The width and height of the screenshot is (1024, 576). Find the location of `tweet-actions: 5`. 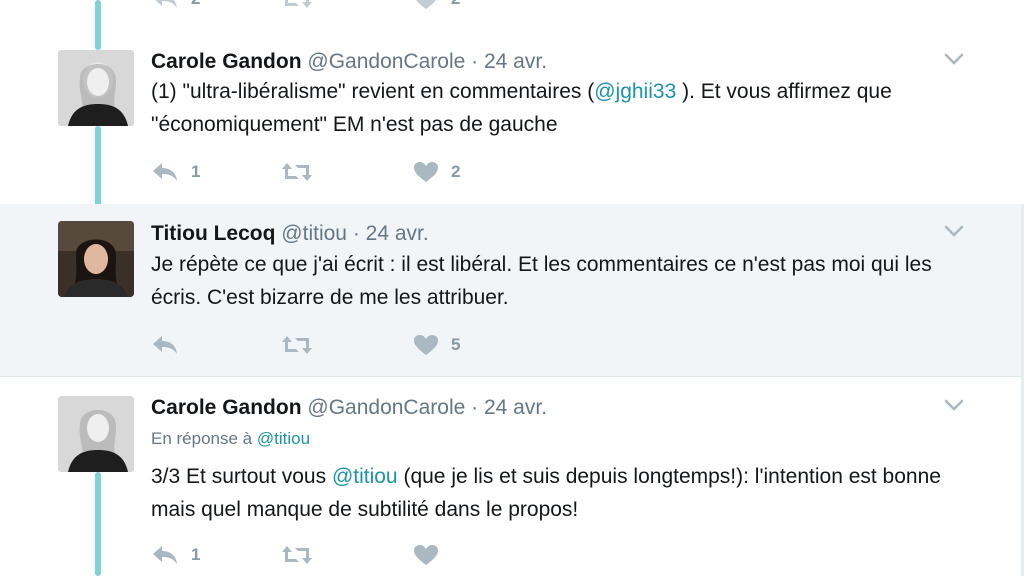

tweet-actions: 5 is located at coordinates (351, 345).